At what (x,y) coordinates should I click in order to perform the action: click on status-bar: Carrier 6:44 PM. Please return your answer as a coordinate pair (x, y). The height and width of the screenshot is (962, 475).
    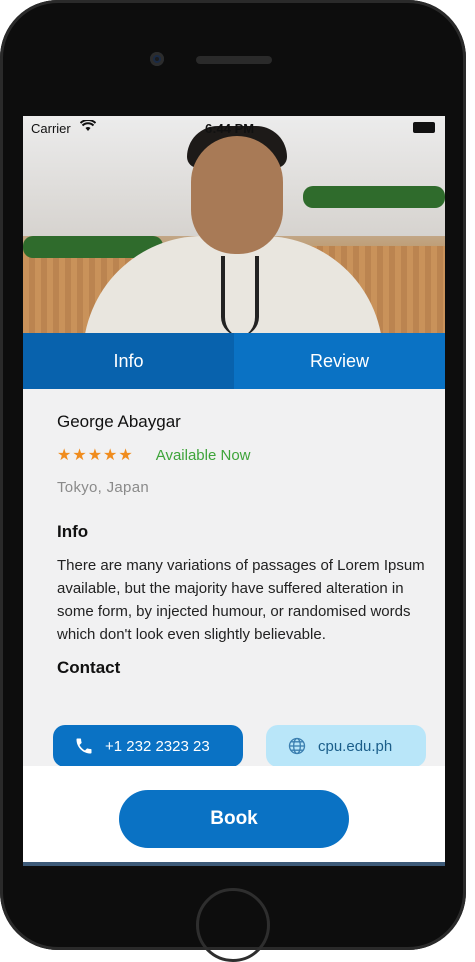
    Looking at the image, I should click on (234, 128).